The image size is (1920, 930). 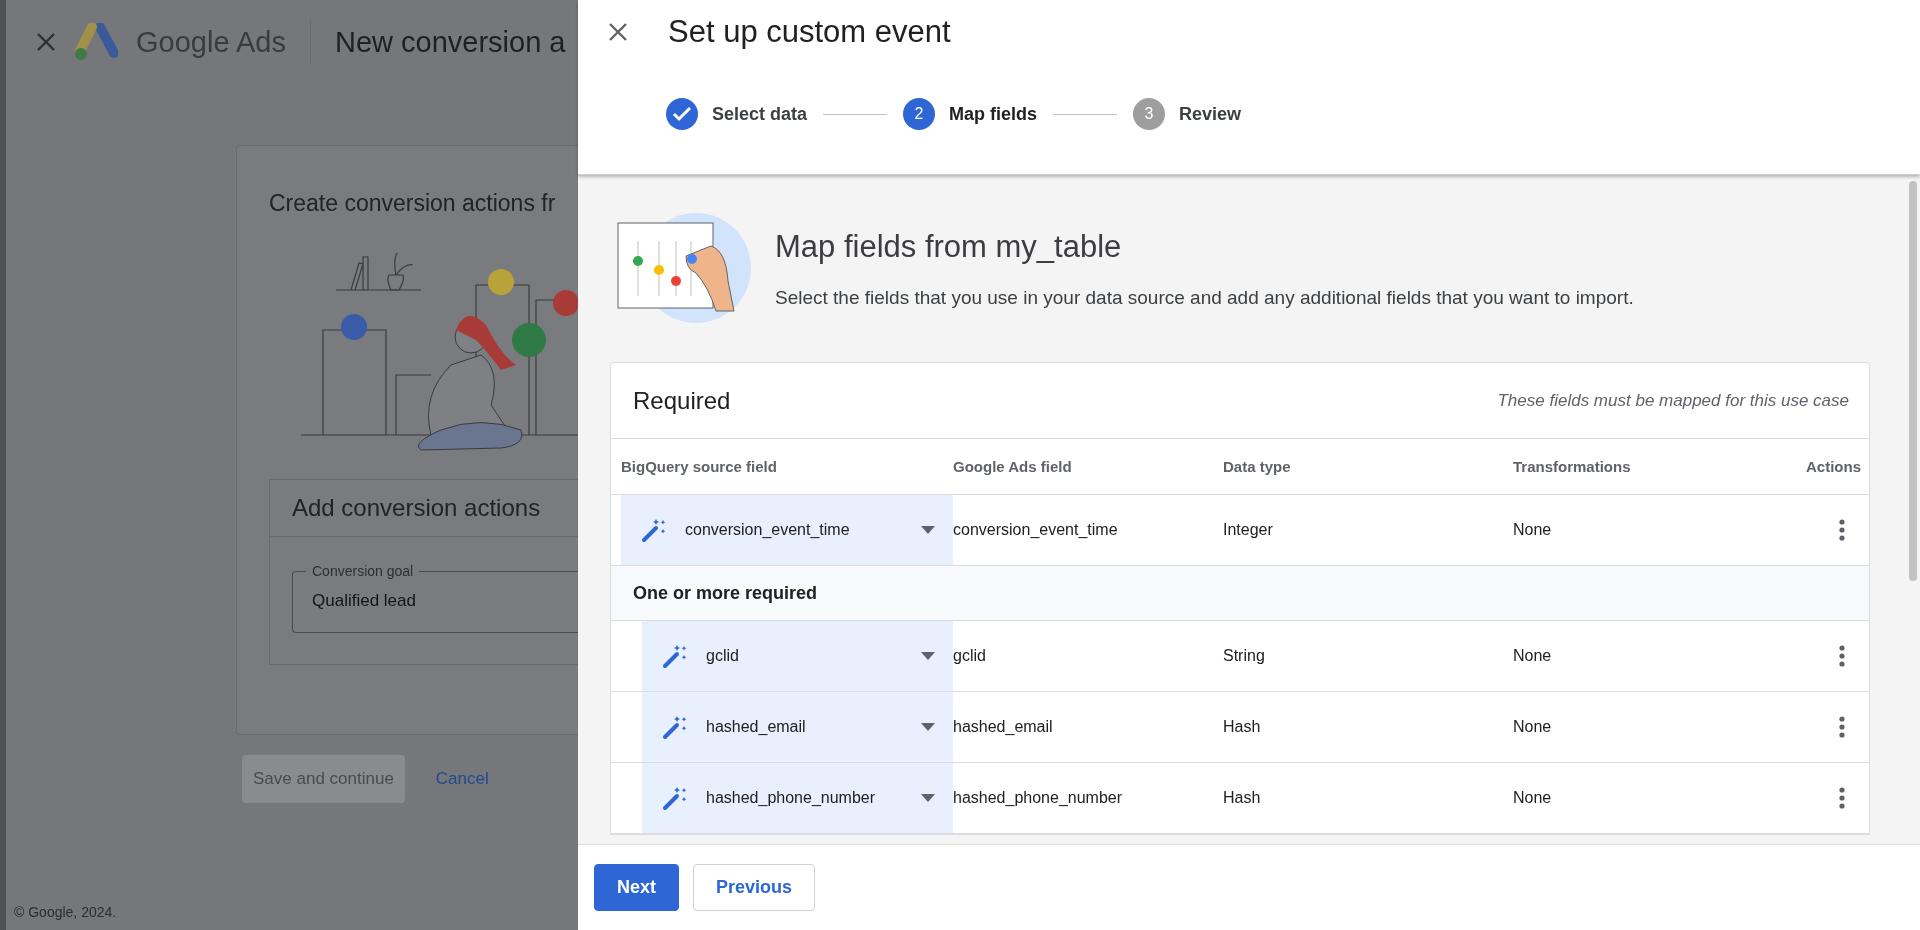 I want to click on column-header: Data type, so click(x=1257, y=466).